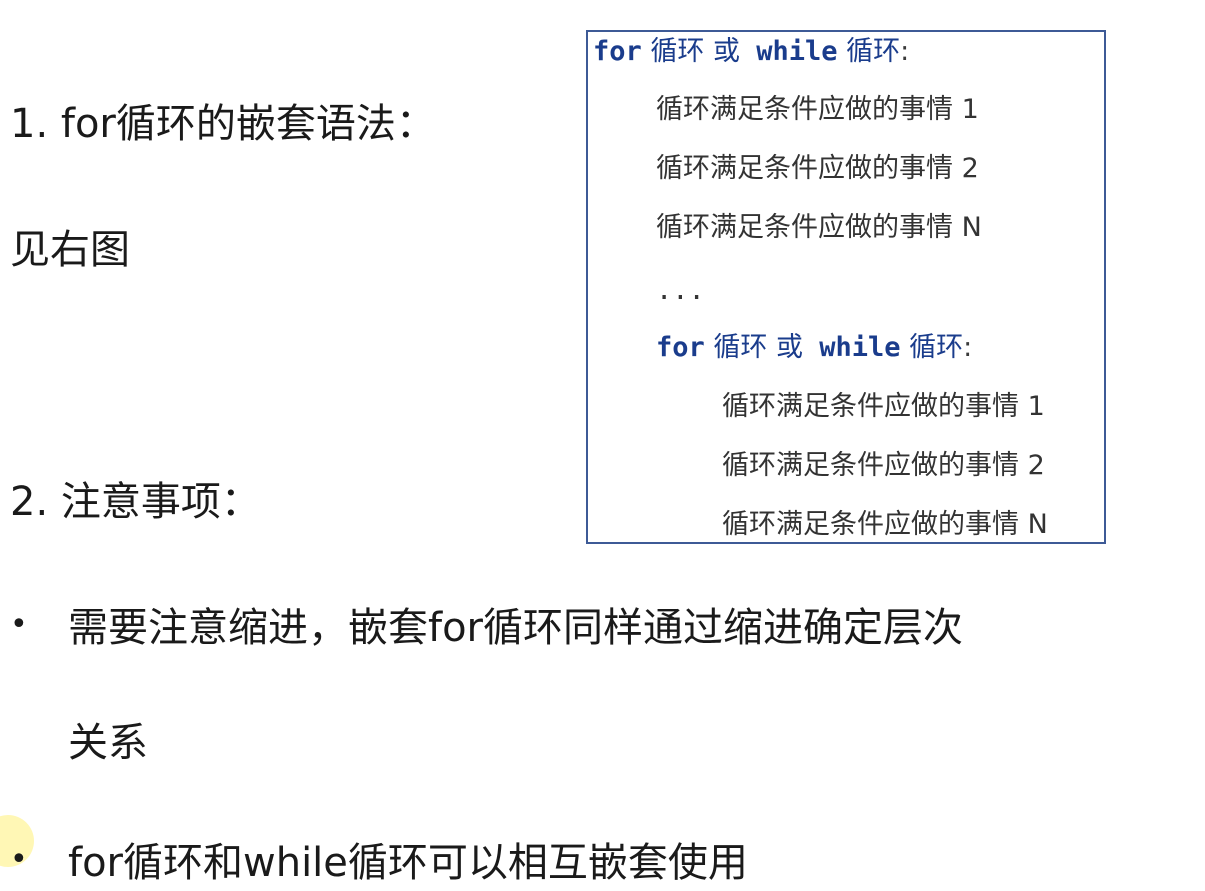  Describe the element at coordinates (408, 863) in the screenshot. I see `bullet-text: for循环和while循环可以相互嵌套使用` at that location.